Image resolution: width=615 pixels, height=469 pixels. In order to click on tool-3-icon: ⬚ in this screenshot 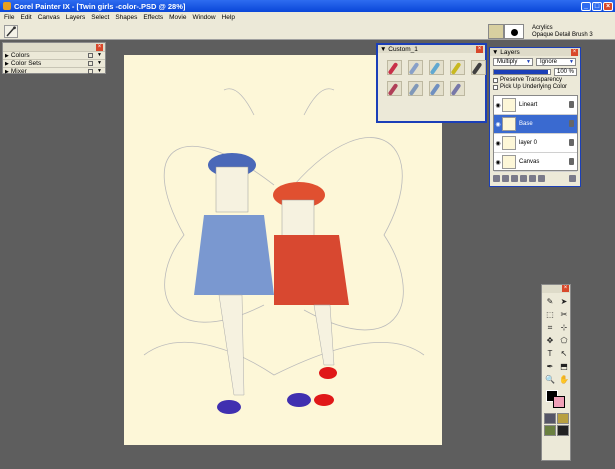, I will do `click(550, 314)`.